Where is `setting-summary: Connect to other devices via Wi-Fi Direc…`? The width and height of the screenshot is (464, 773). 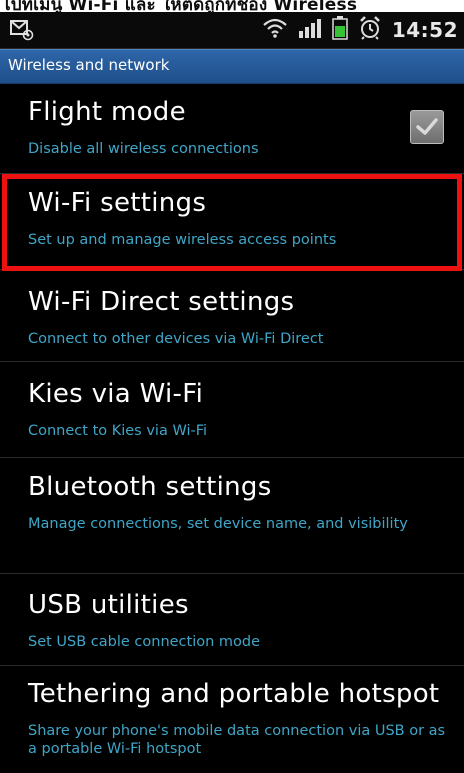
setting-summary: Connect to other devices via Wi-Fi Direc… is located at coordinates (176, 339).